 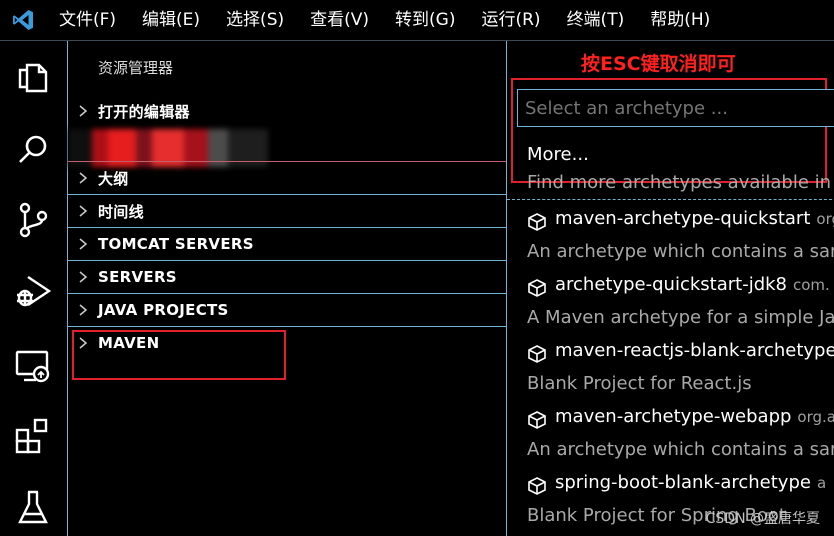 I want to click on menu-run: 运行(R), so click(x=510, y=20).